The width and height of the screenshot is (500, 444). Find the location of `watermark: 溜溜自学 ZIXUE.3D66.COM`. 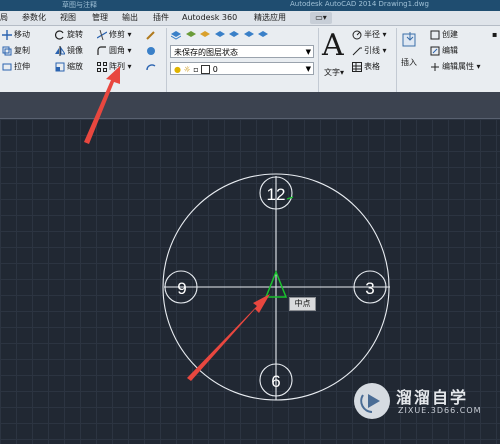

watermark: 溜溜自学 ZIXUE.3D66.COM is located at coordinates (416, 401).